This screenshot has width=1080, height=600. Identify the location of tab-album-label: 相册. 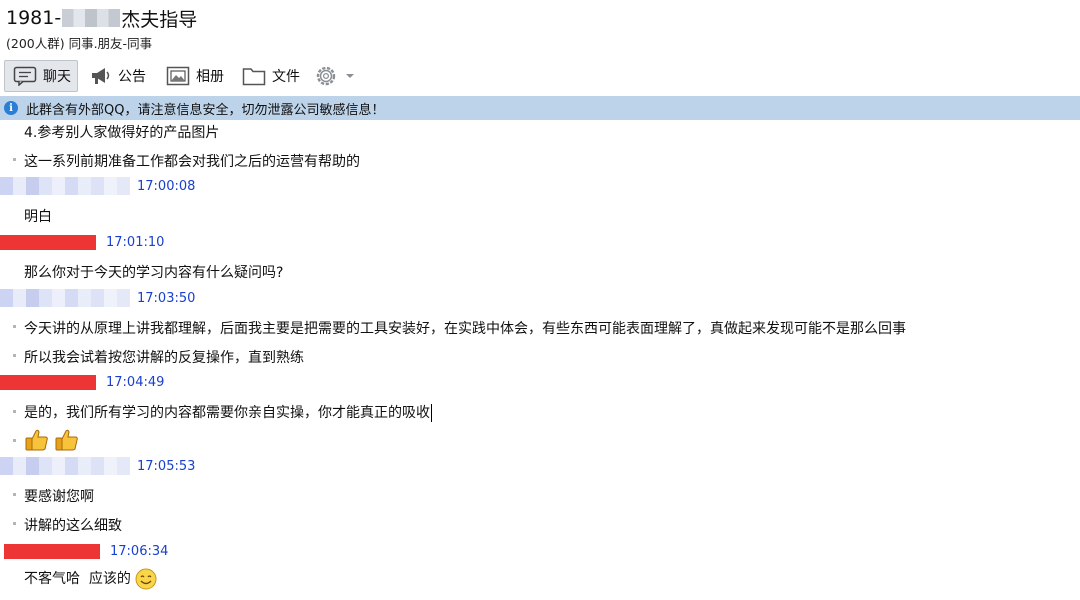
(210, 77).